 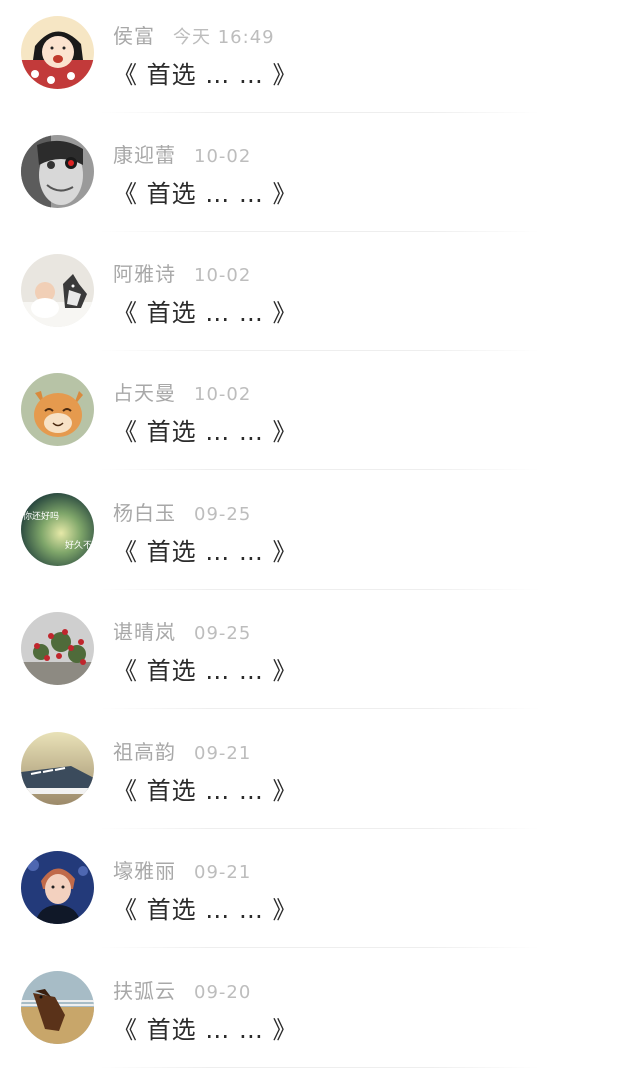 What do you see at coordinates (144, 871) in the screenshot?
I see `contact-name: 壕雅丽` at bounding box center [144, 871].